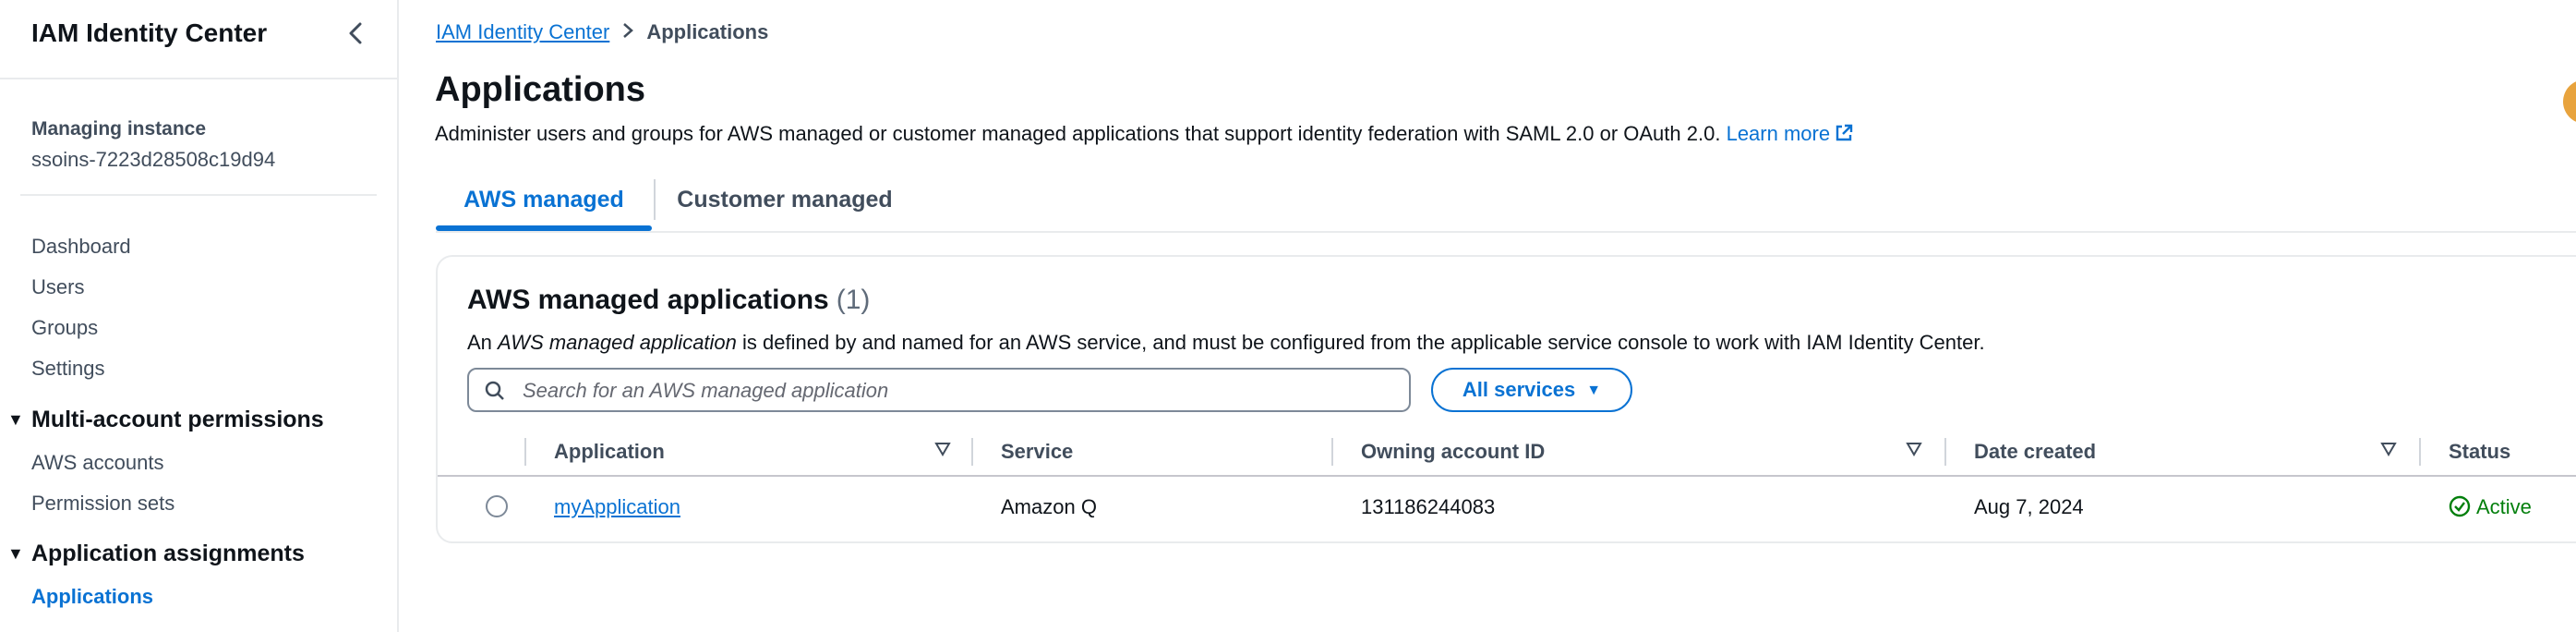 The height and width of the screenshot is (632, 2576). What do you see at coordinates (1506, 232) in the screenshot?
I see `tabs-divider` at bounding box center [1506, 232].